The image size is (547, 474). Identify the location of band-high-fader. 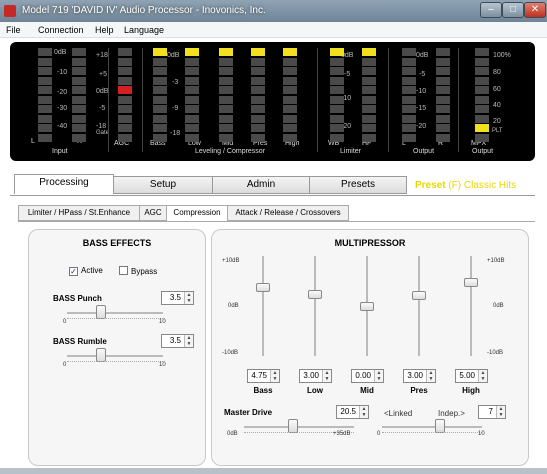
(471, 282).